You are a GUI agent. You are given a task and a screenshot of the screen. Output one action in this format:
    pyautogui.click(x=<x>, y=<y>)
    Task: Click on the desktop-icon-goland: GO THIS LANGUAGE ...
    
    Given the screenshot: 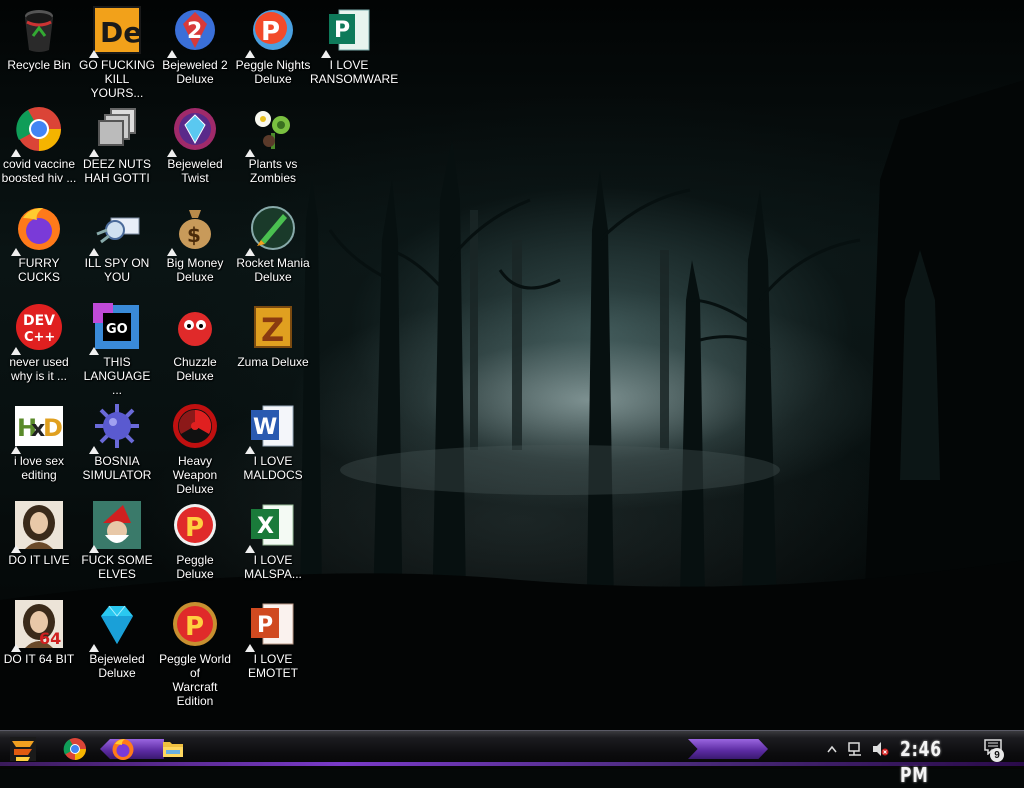 What is the action you would take?
    pyautogui.click(x=117, y=350)
    